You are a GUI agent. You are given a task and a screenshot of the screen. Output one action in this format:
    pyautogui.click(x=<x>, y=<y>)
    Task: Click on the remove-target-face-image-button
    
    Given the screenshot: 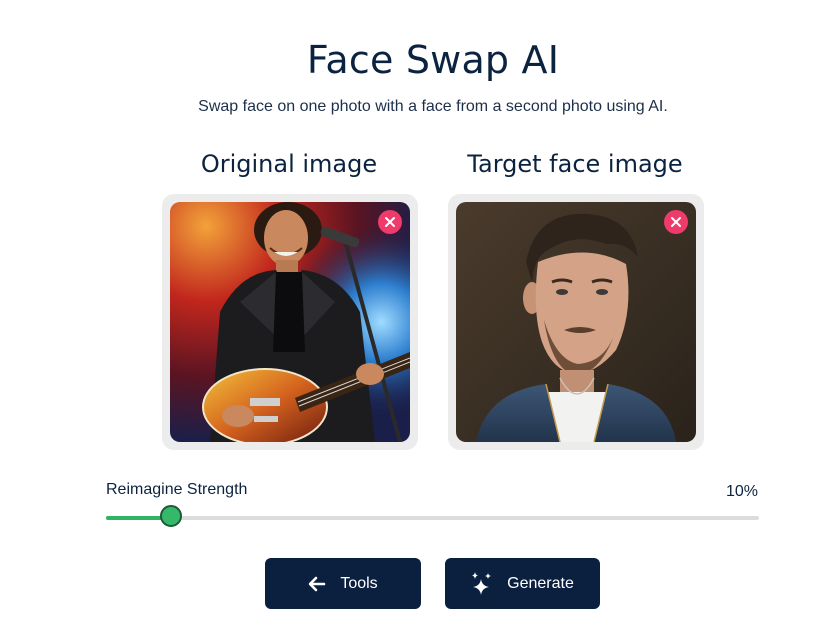 What is the action you would take?
    pyautogui.click(x=676, y=222)
    